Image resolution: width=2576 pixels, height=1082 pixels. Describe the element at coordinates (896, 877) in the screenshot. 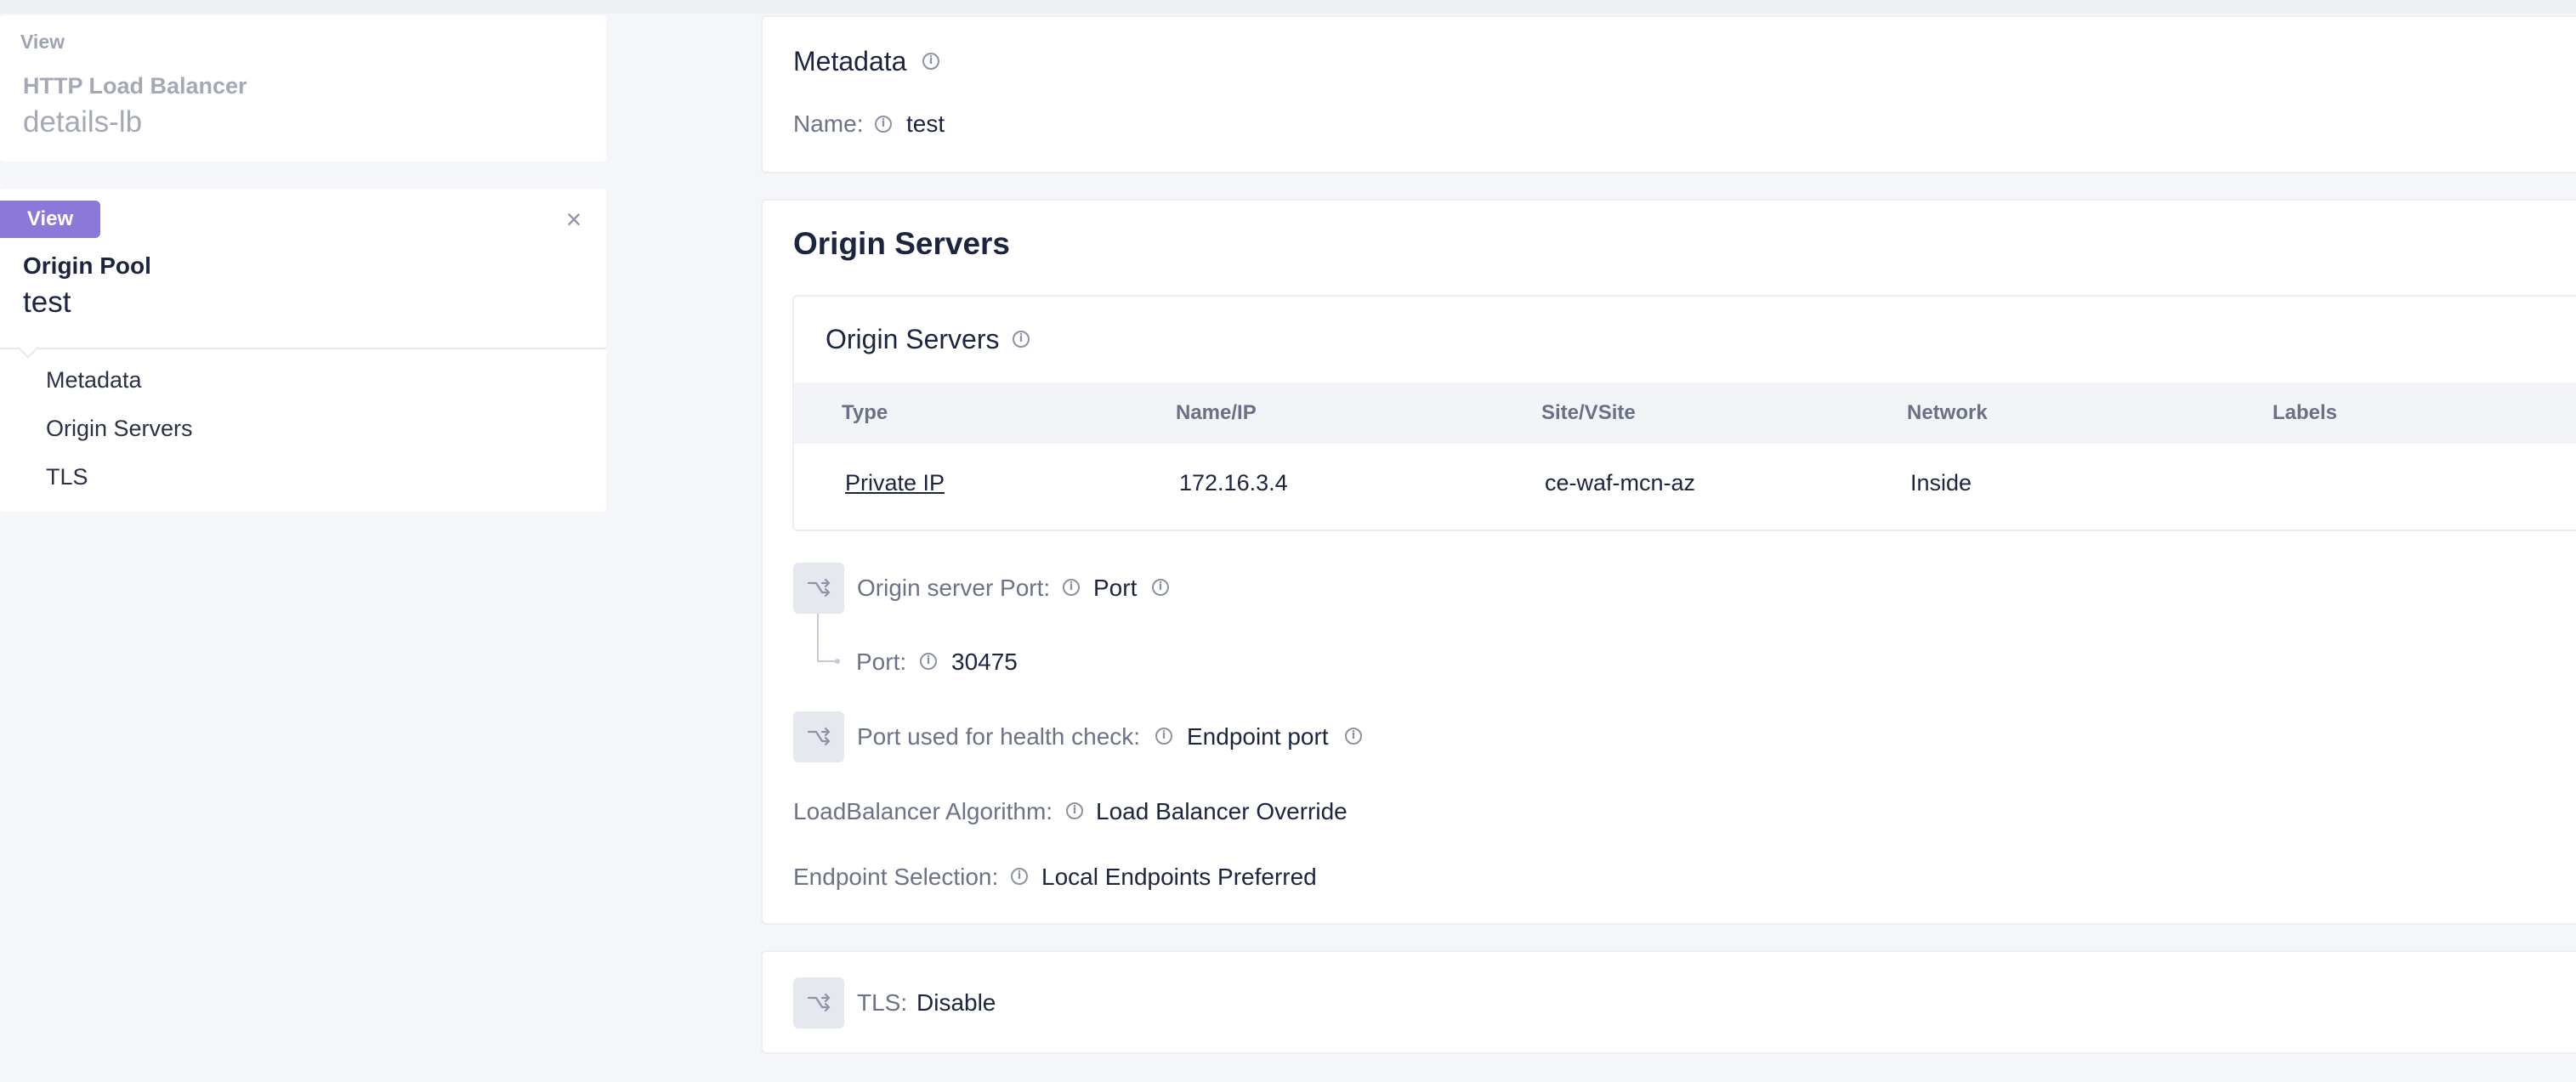

I see `endpoint-selection-label: Endpoint Selection:` at that location.